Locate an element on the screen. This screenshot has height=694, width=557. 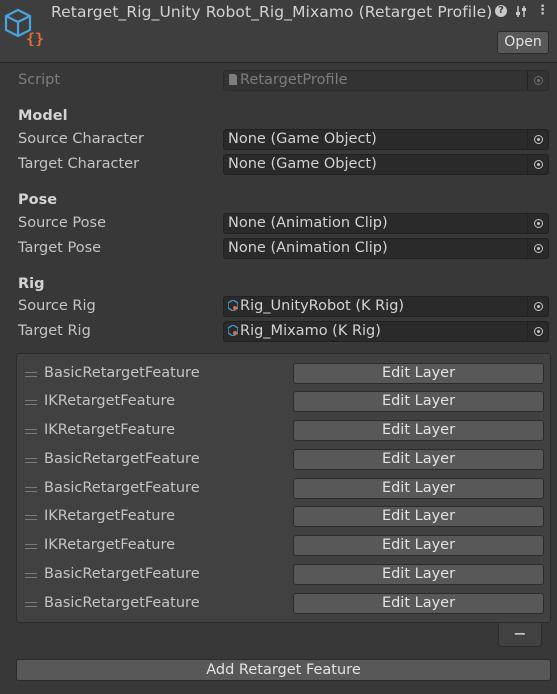
target-rig-value: Rig_Mixamo (K Rig) is located at coordinates (310, 331).